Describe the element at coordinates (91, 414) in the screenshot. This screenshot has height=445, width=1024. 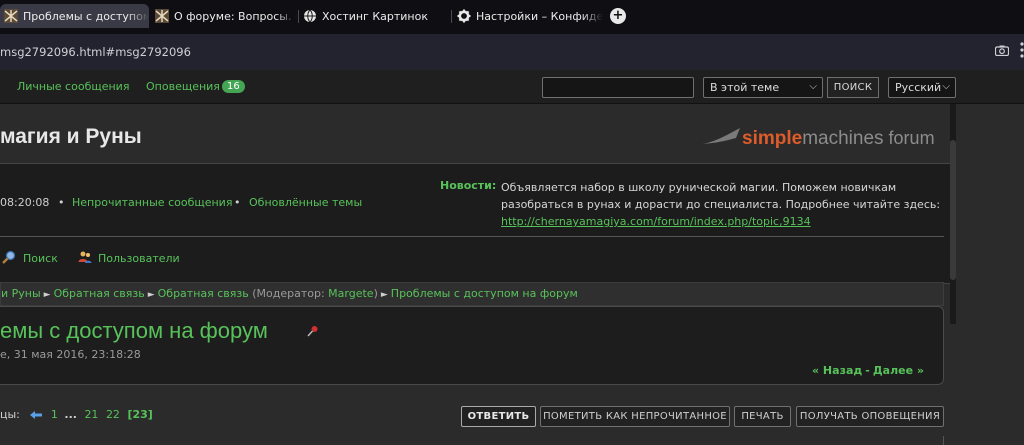
I see `page-link: 21` at that location.